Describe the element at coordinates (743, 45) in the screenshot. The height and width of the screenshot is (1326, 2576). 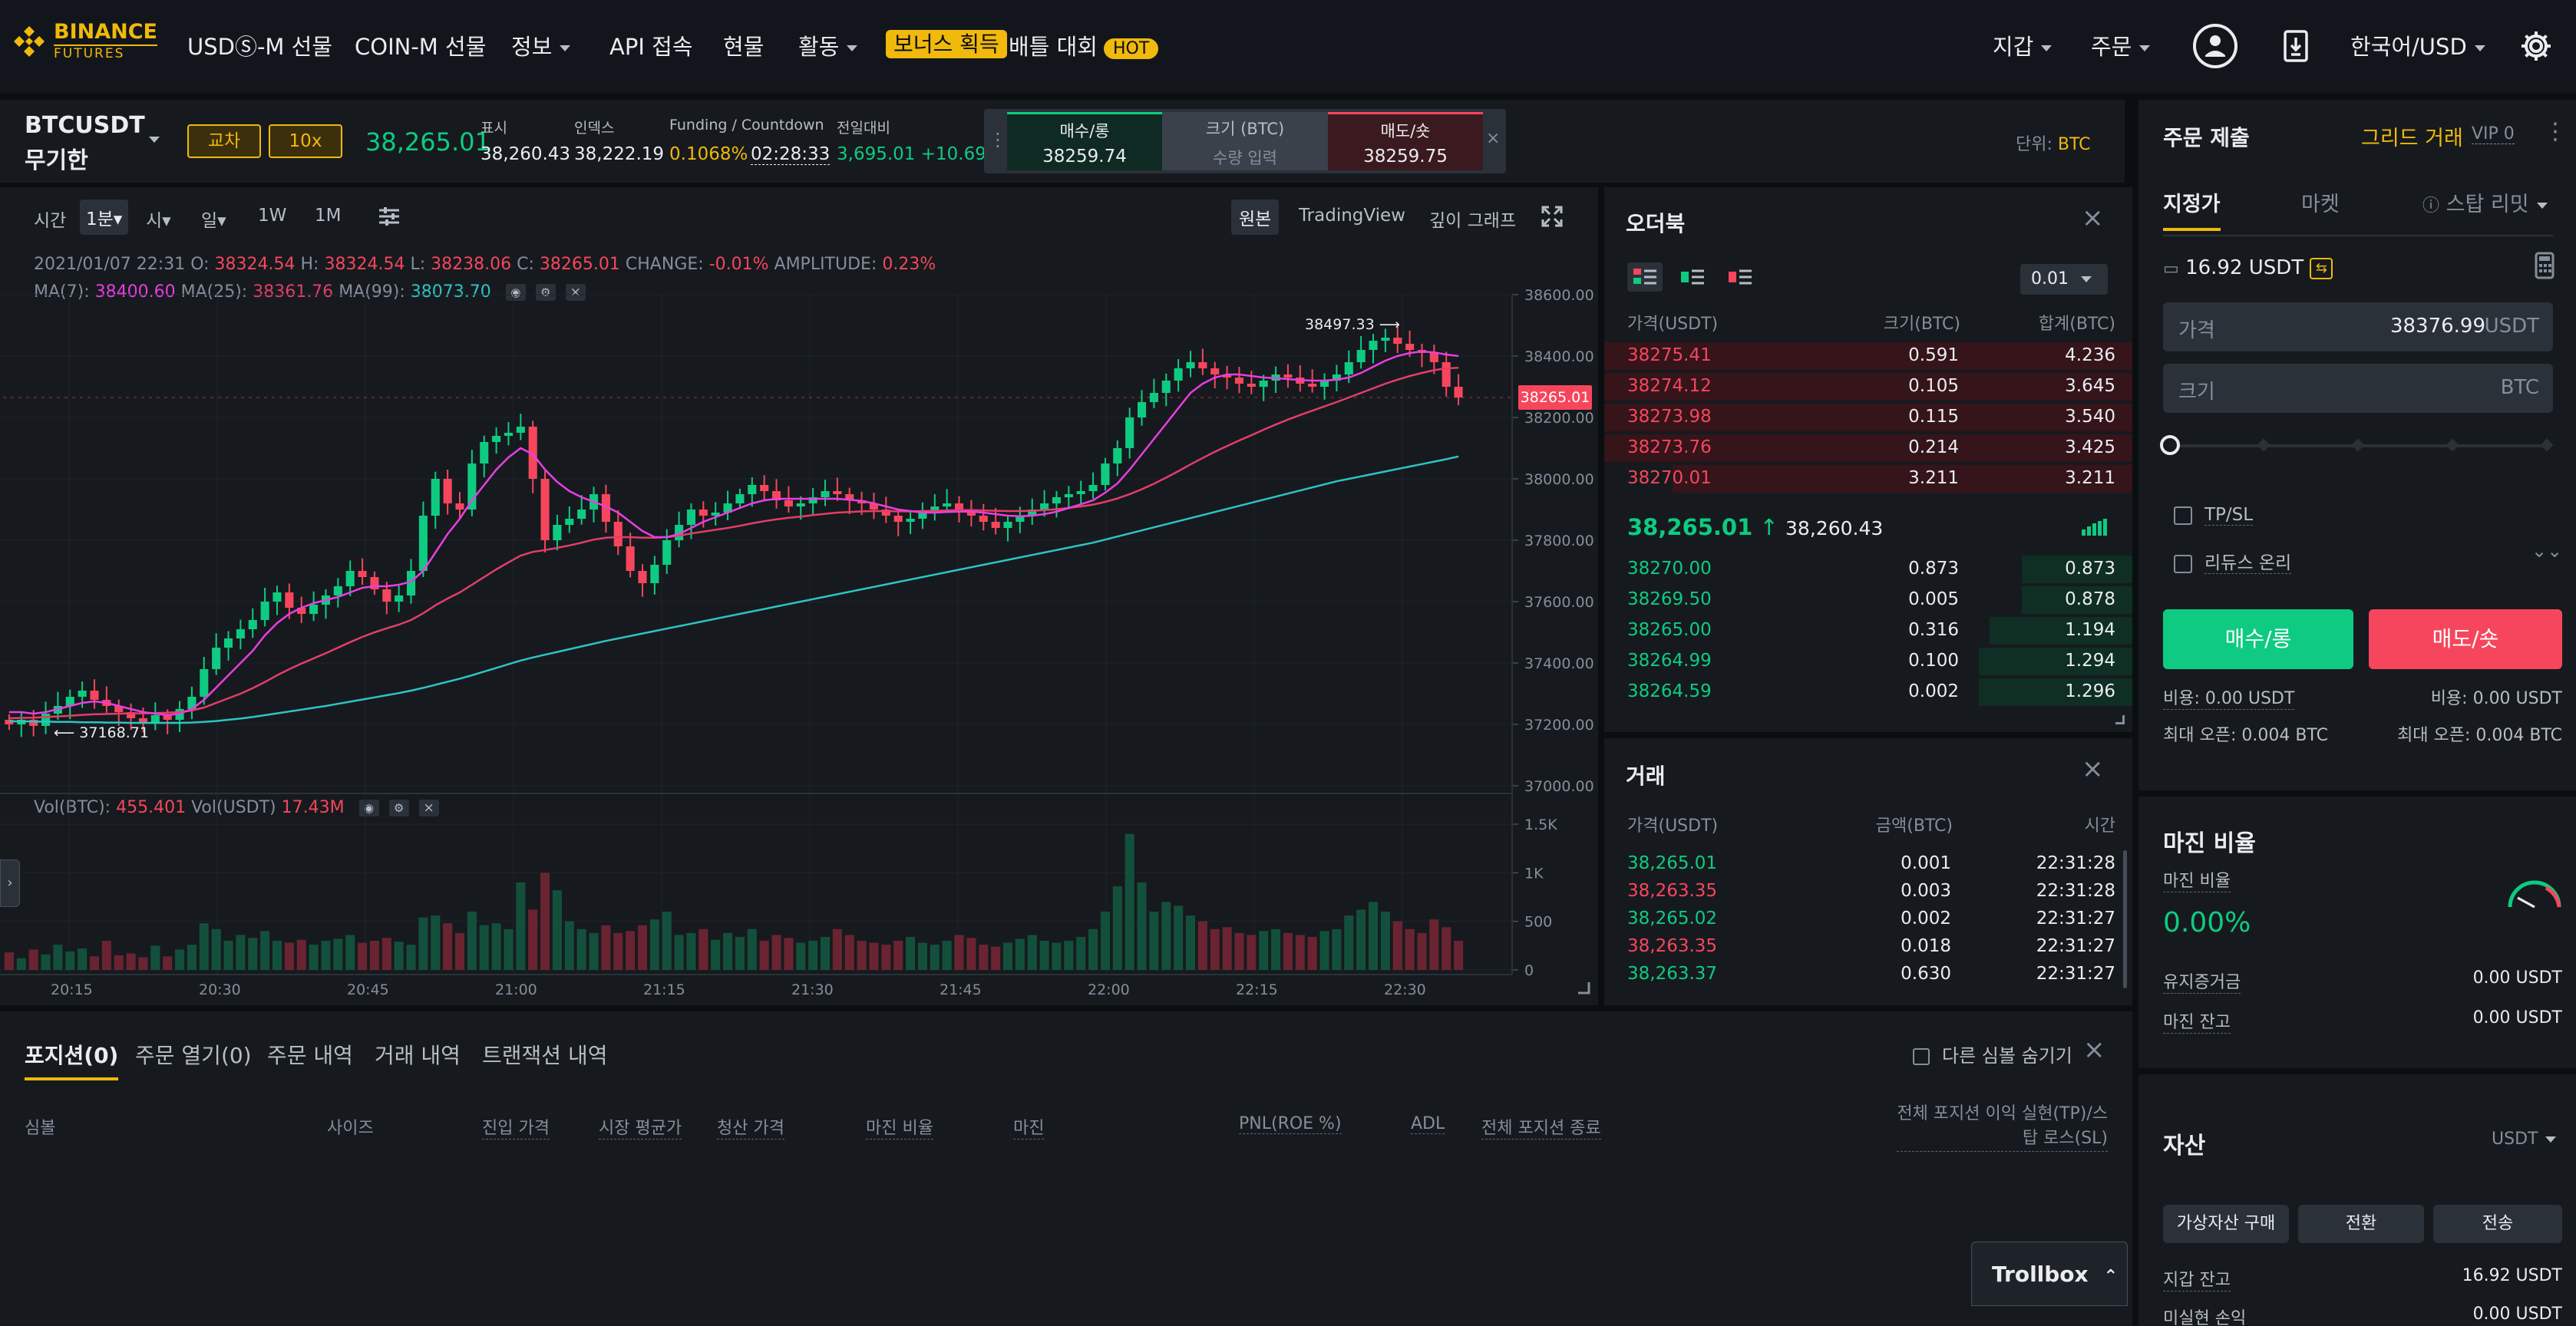
I see `nav-spot: 현물` at that location.